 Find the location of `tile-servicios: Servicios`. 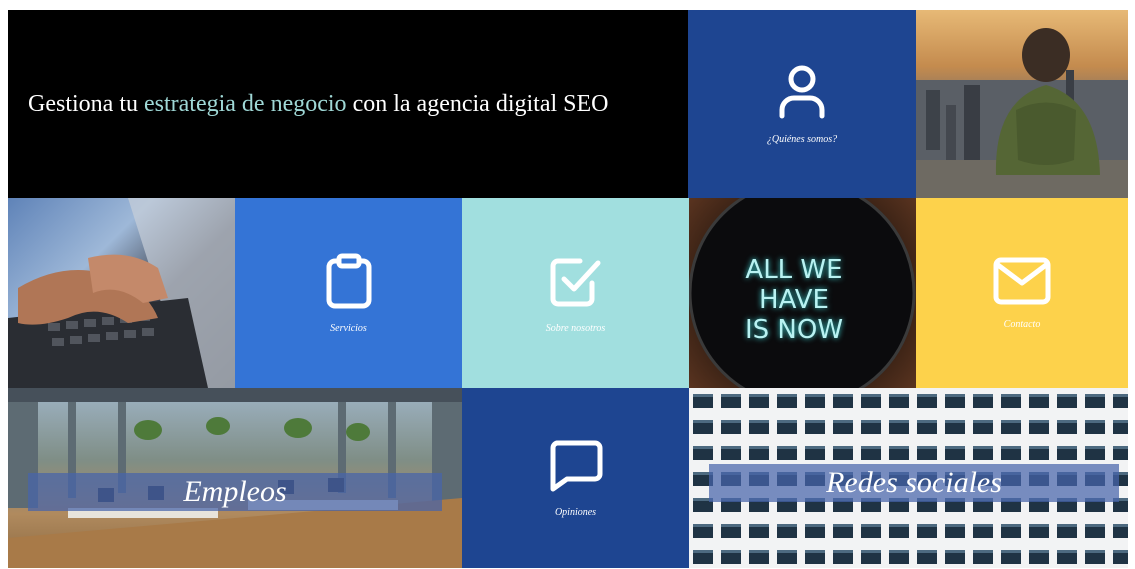

tile-servicios: Servicios is located at coordinates (348, 293).